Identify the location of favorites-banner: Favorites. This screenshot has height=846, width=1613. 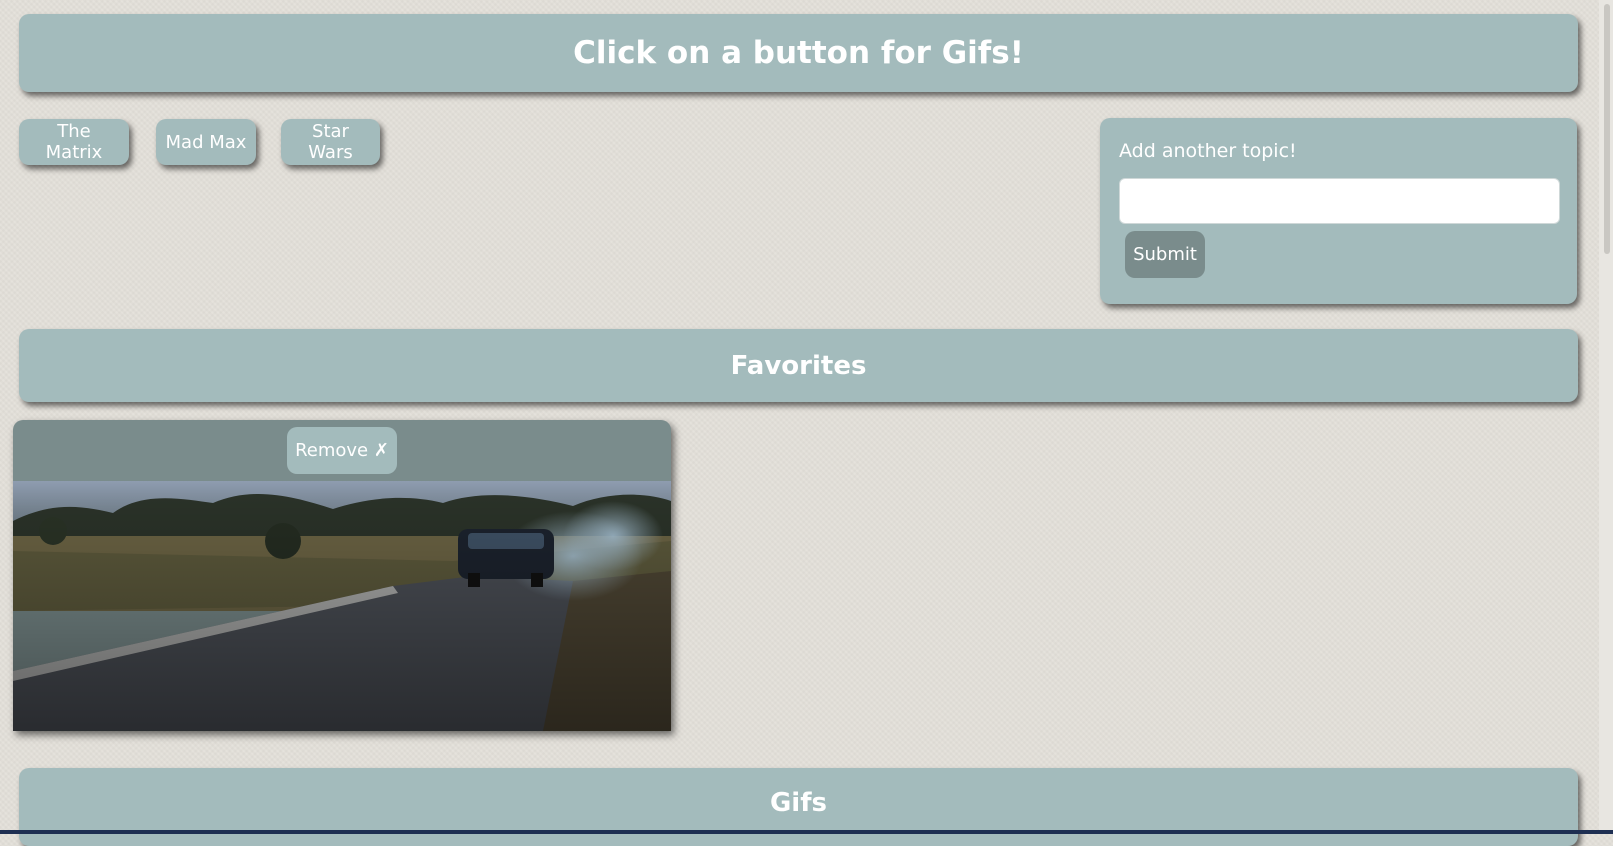
(798, 365).